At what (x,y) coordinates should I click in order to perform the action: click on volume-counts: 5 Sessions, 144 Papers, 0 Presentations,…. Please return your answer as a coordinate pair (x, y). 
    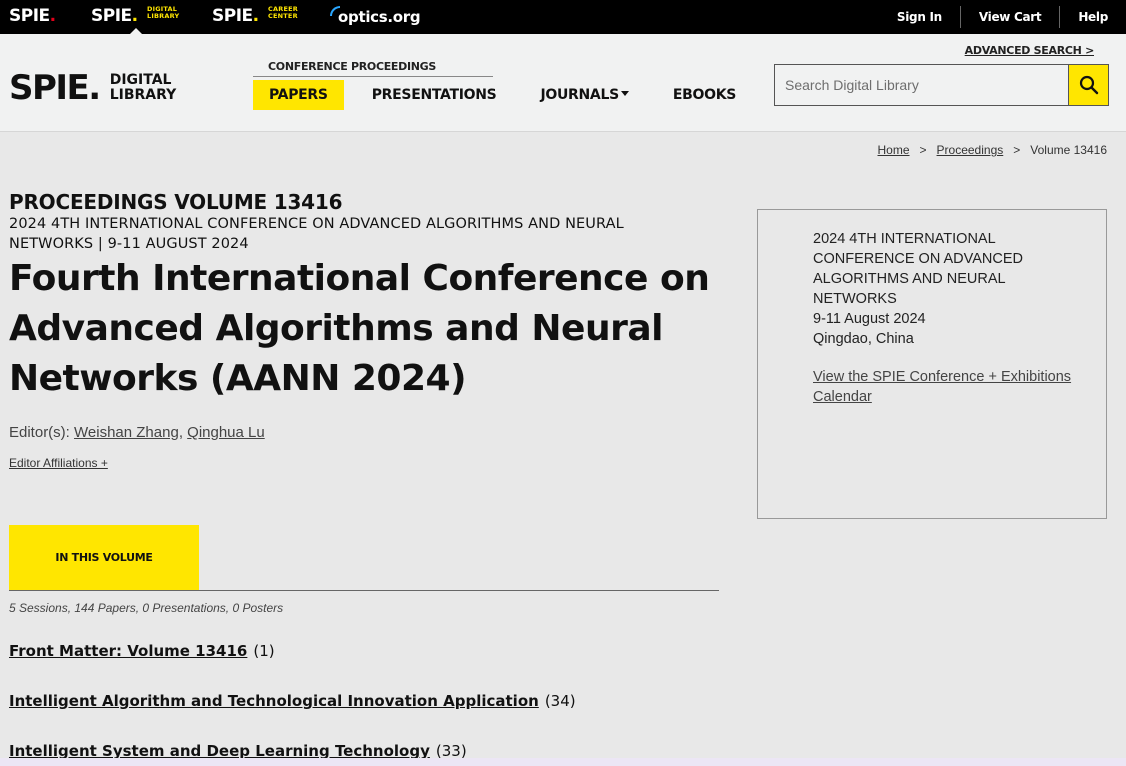
    Looking at the image, I should click on (146, 608).